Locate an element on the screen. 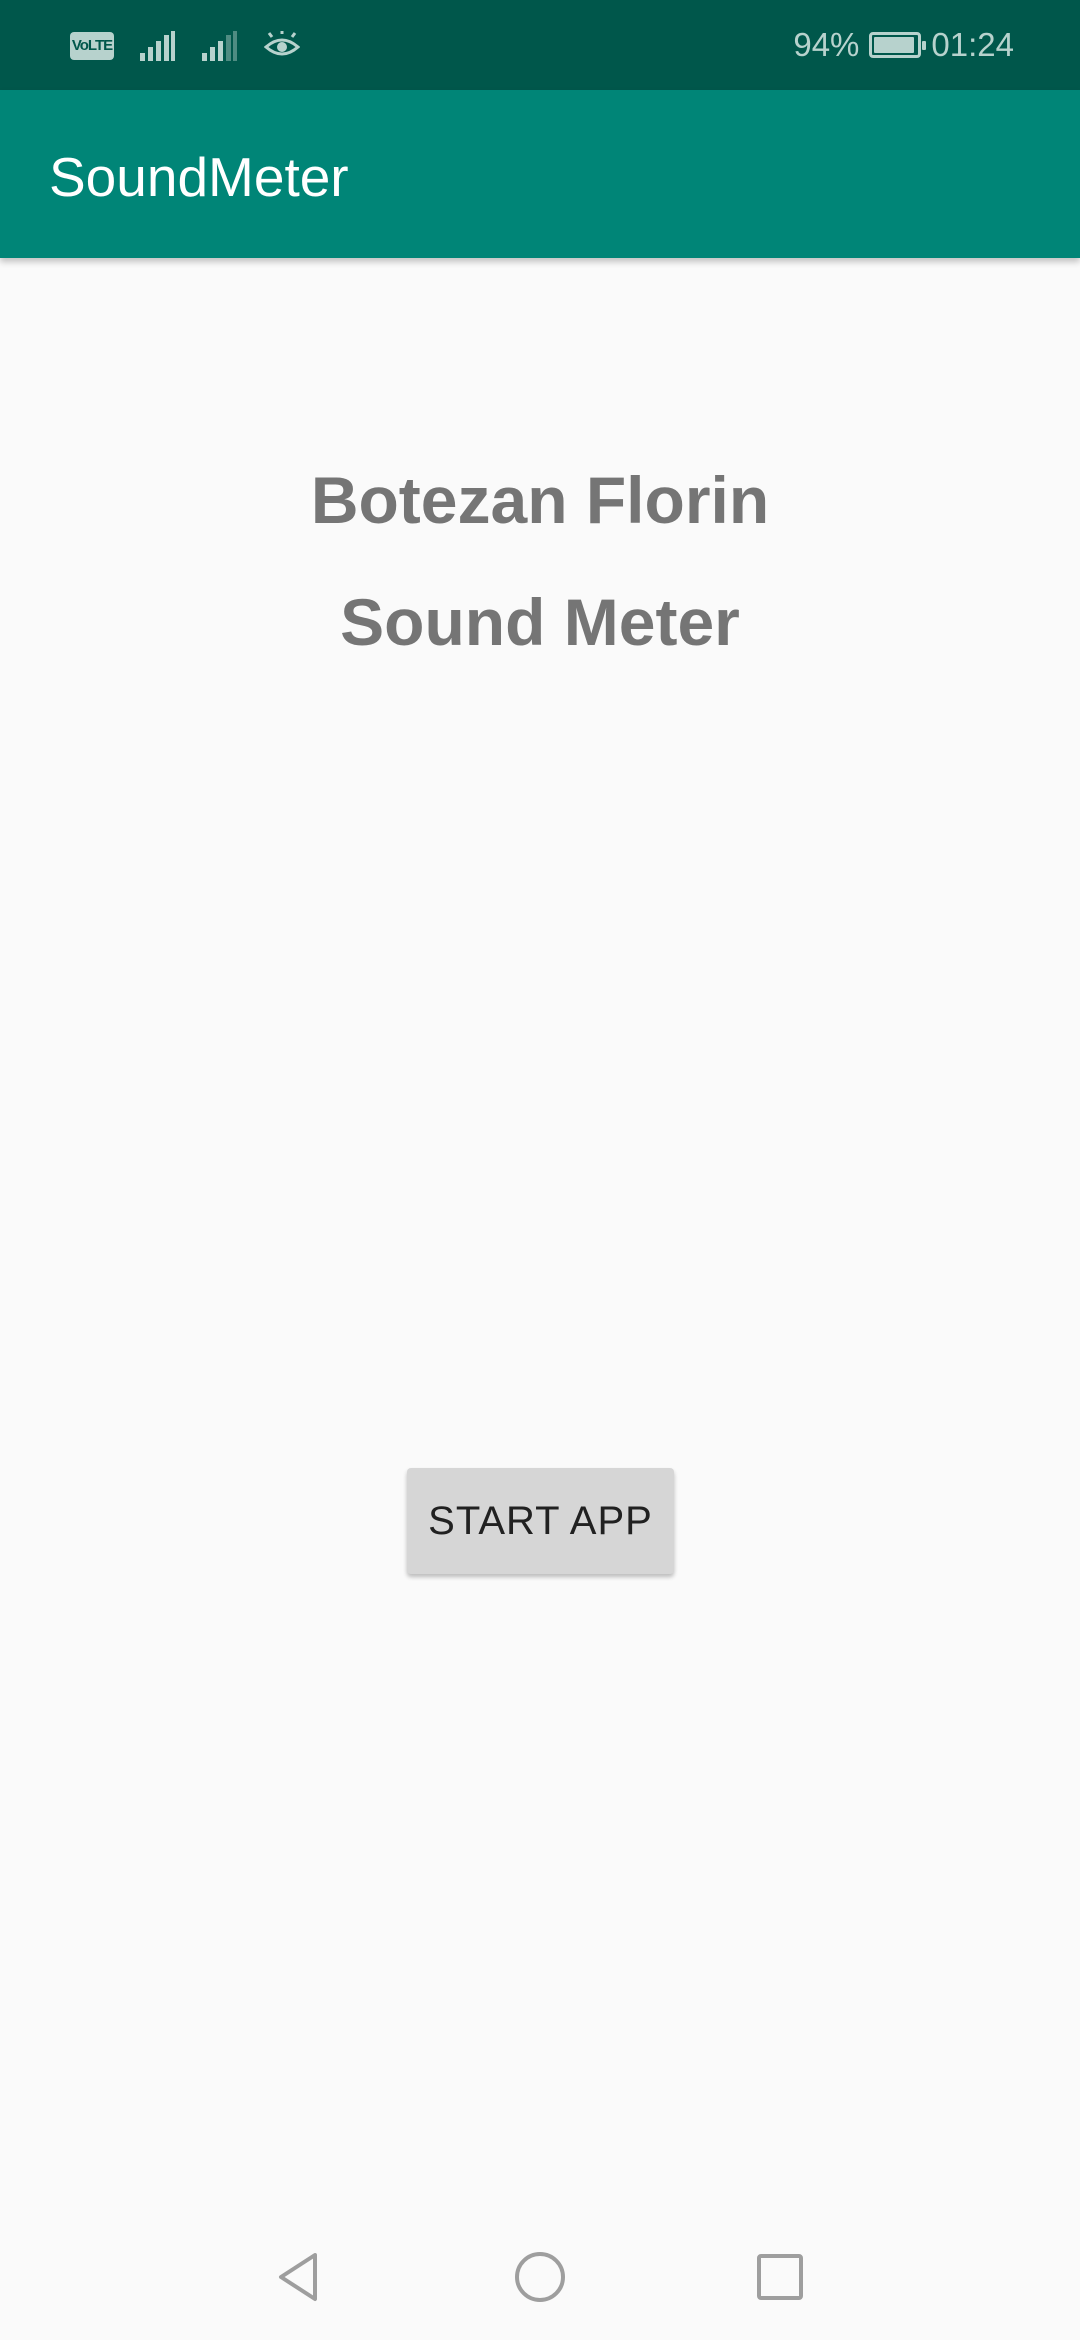 The width and height of the screenshot is (1080, 2340). heading-app-name: Sound Meter is located at coordinates (540, 622).